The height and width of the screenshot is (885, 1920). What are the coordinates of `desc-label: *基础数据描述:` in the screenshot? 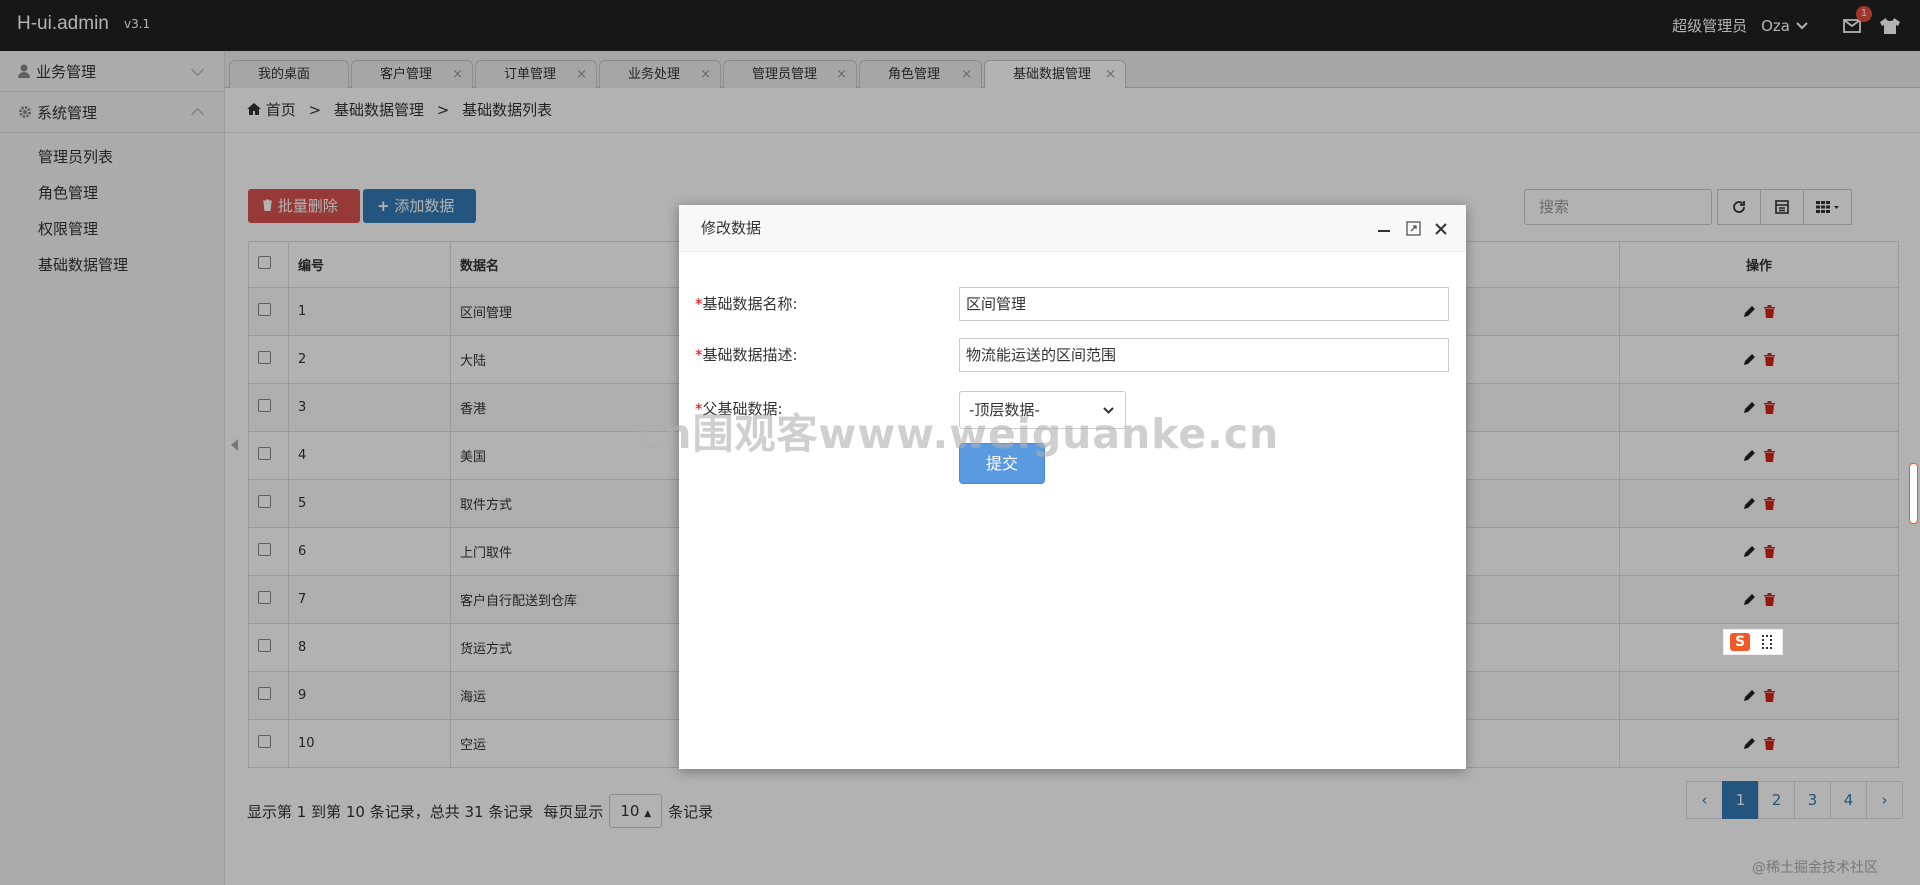 It's located at (746, 354).